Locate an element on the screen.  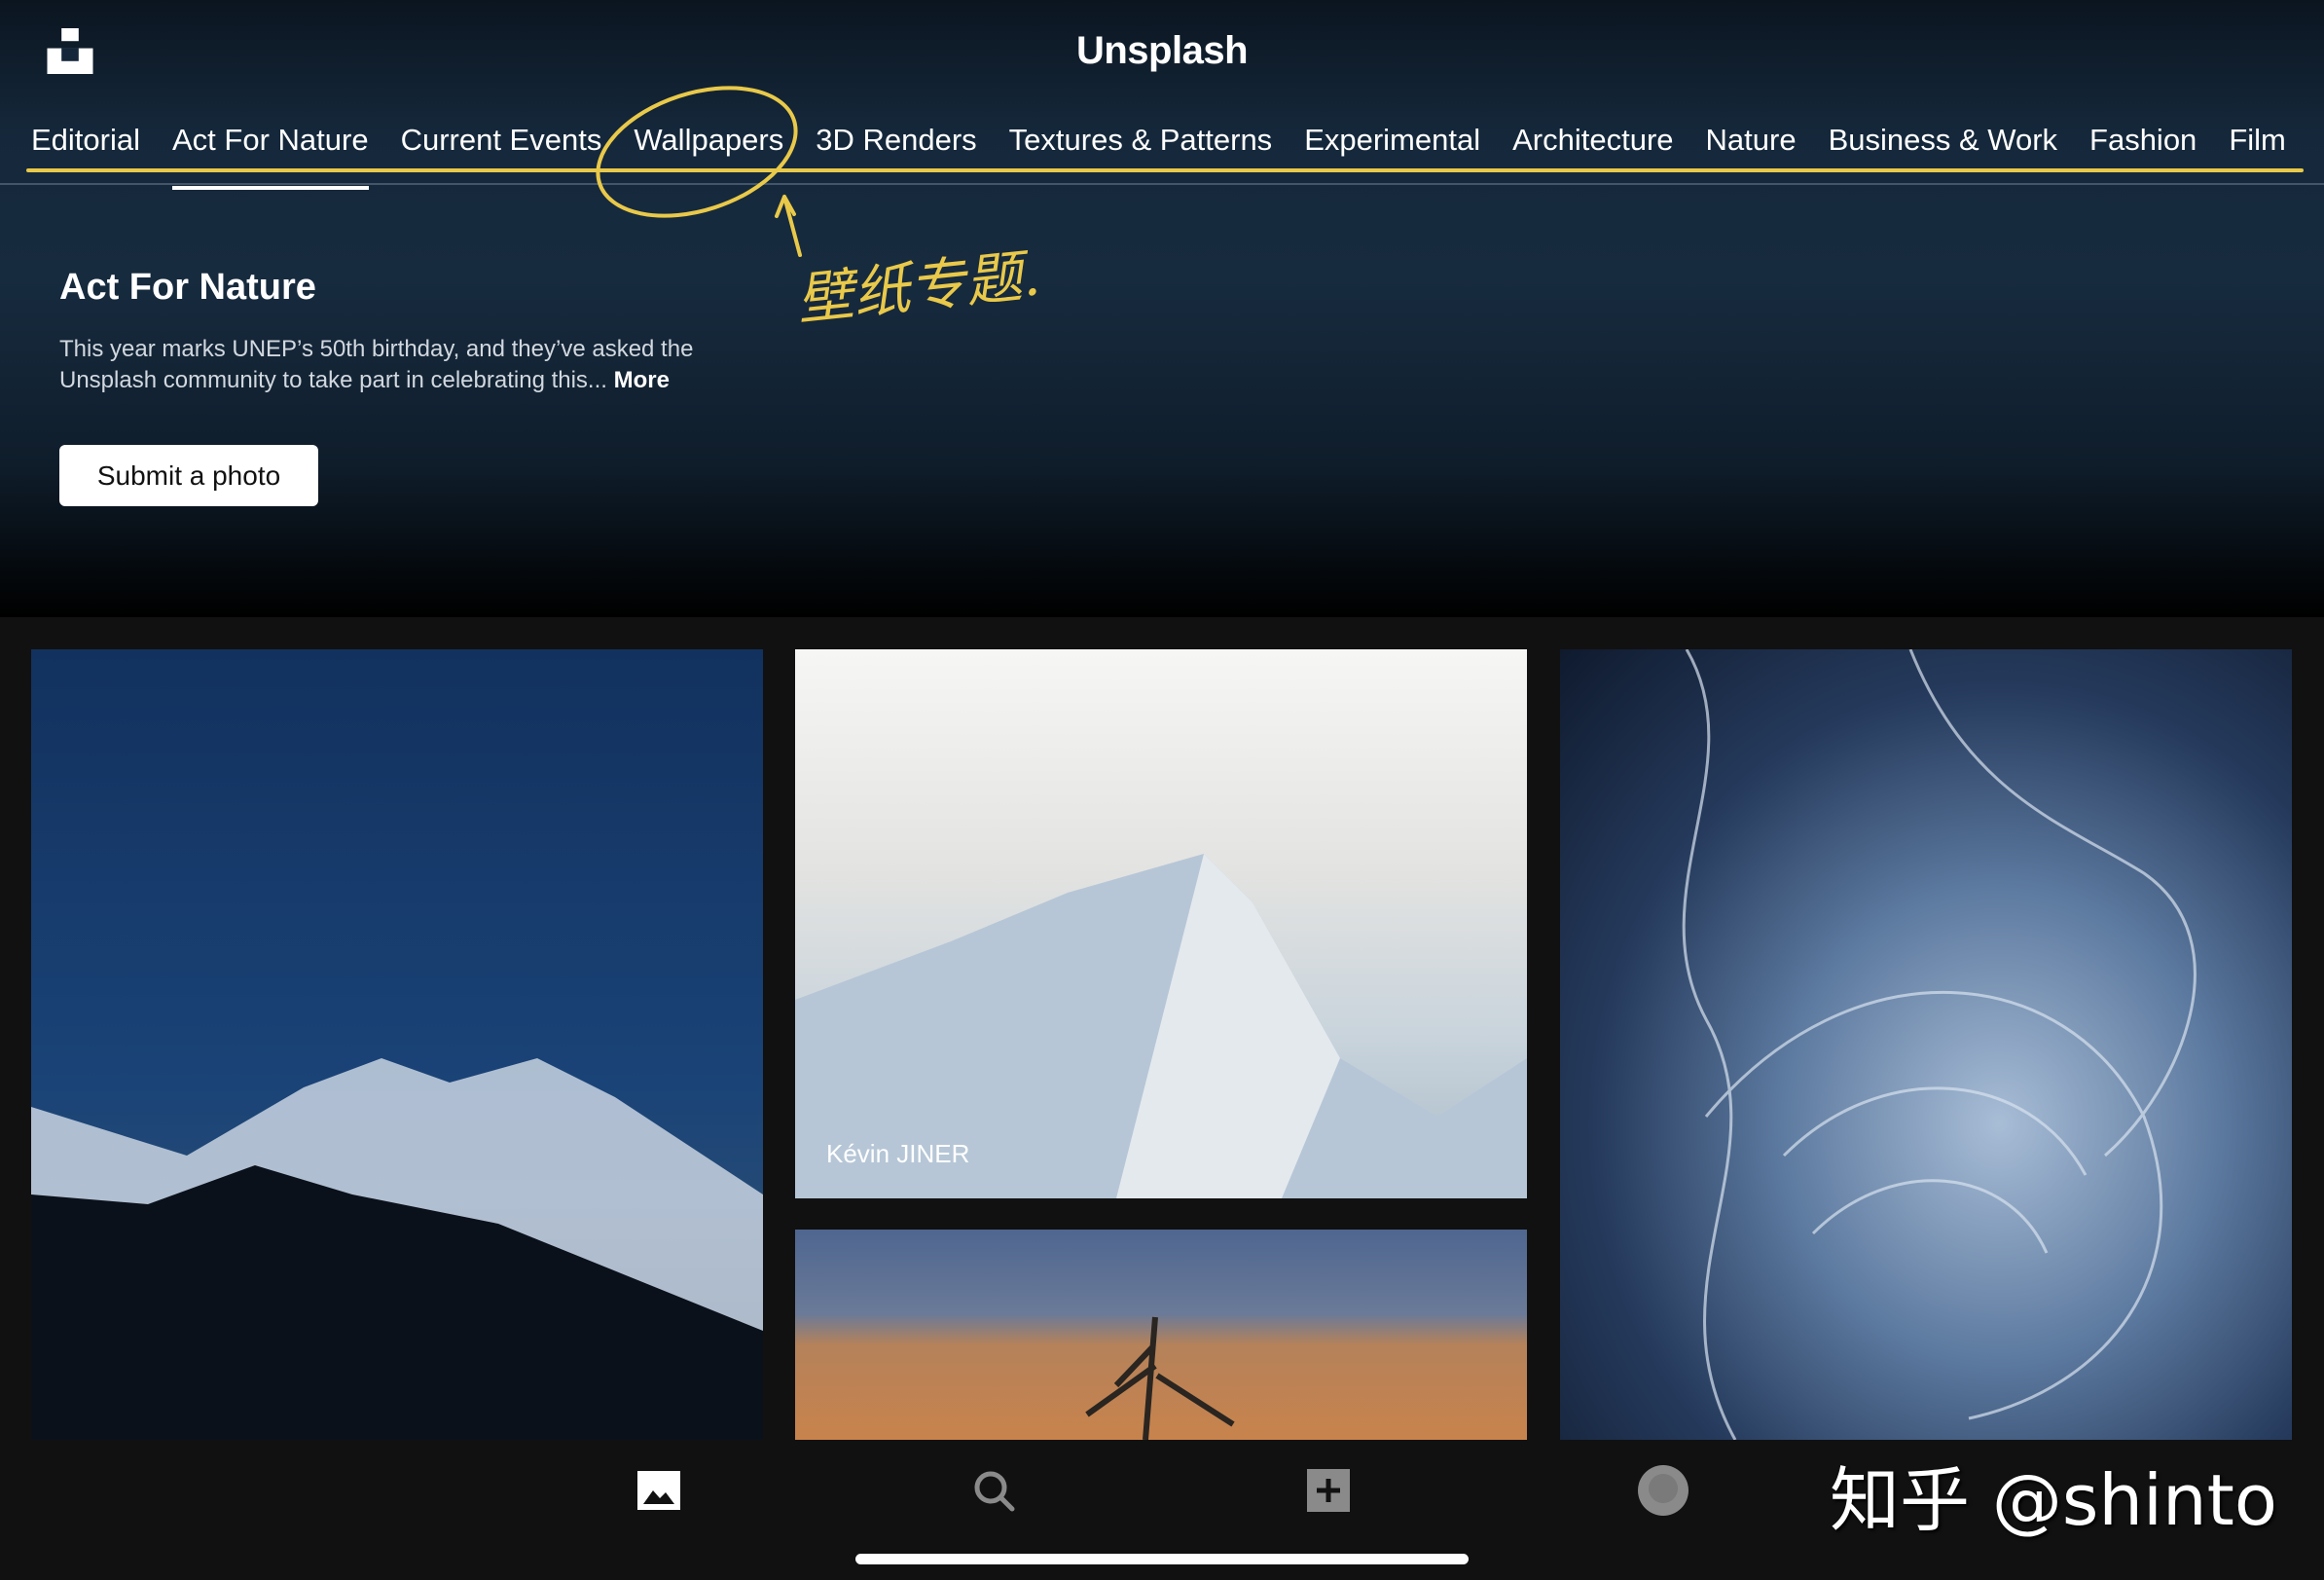
tab-architecture: Architecture is located at coordinates (1592, 147).